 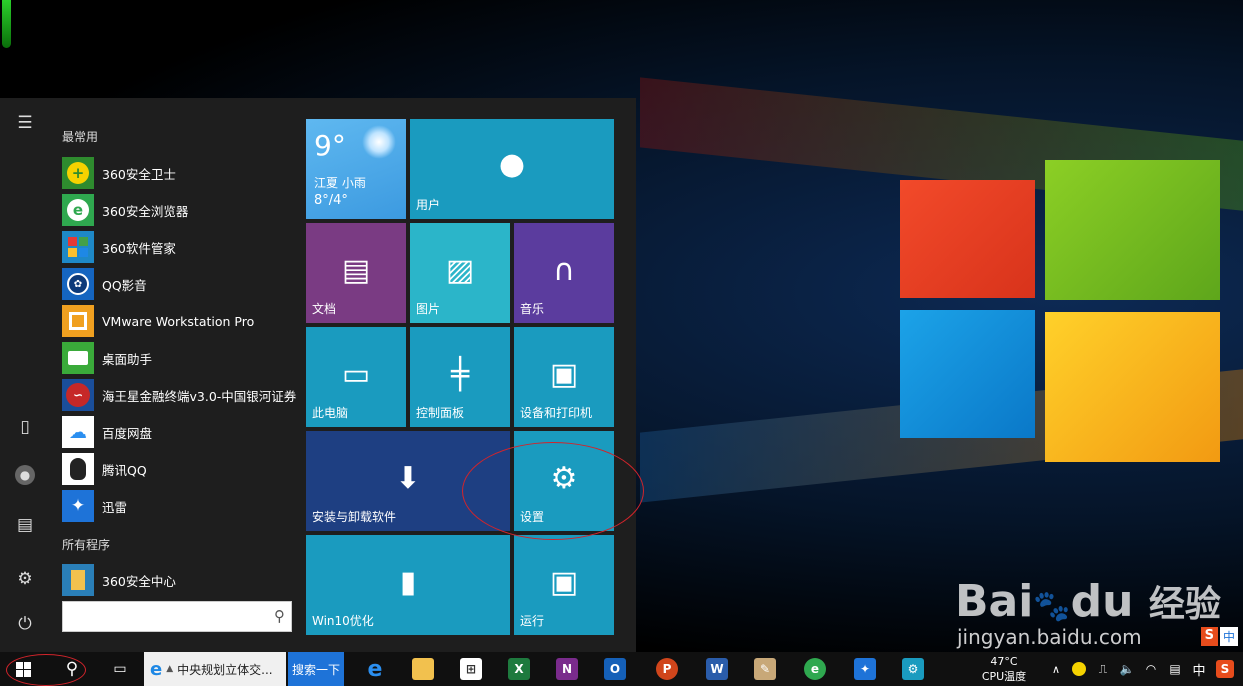 What do you see at coordinates (25, 427) in the screenshot?
I see `task-view-icon: ▯` at bounding box center [25, 427].